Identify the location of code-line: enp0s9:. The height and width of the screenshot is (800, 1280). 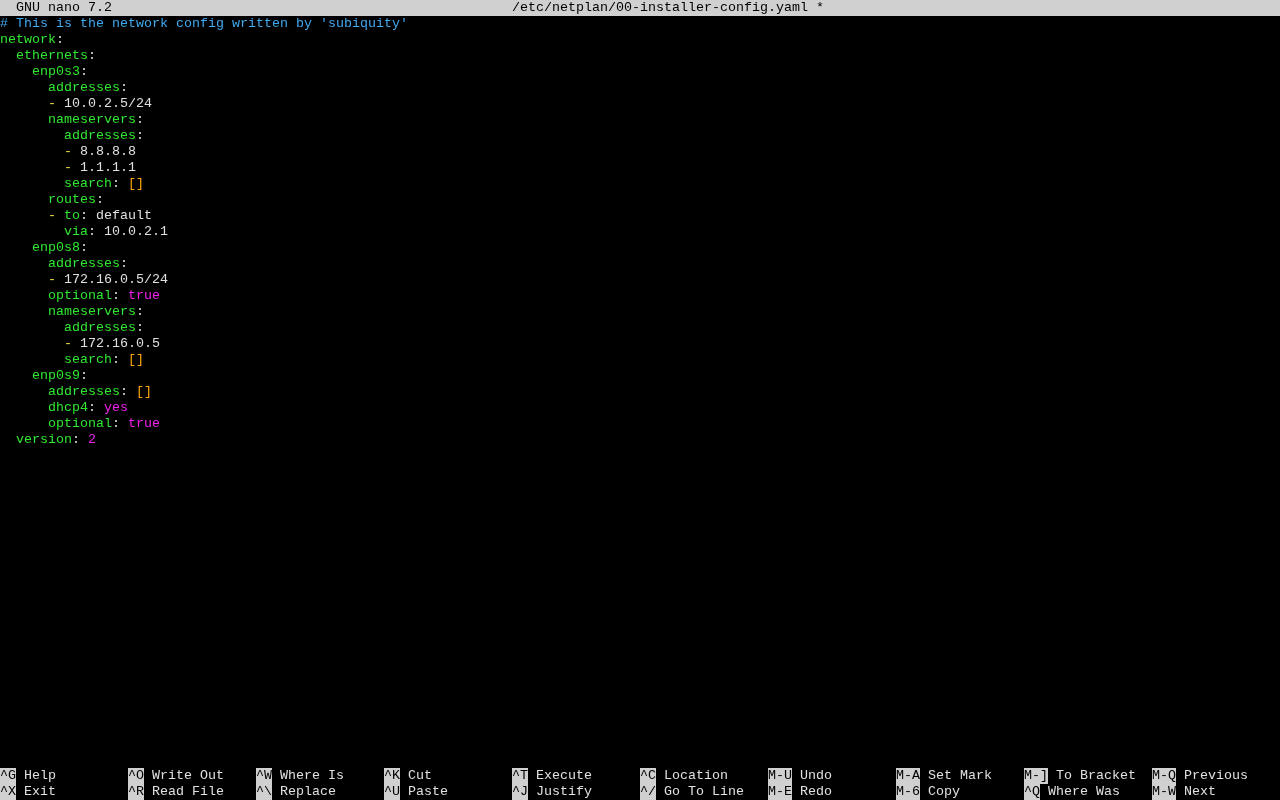
(60, 376).